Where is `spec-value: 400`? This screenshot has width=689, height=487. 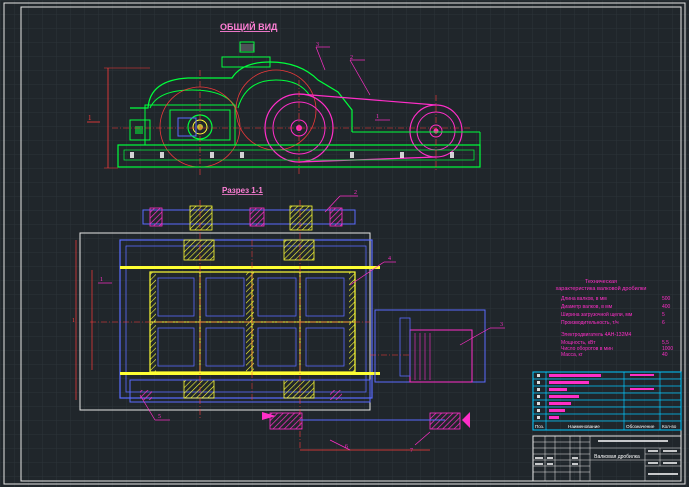
spec-value: 400 is located at coordinates (666, 307).